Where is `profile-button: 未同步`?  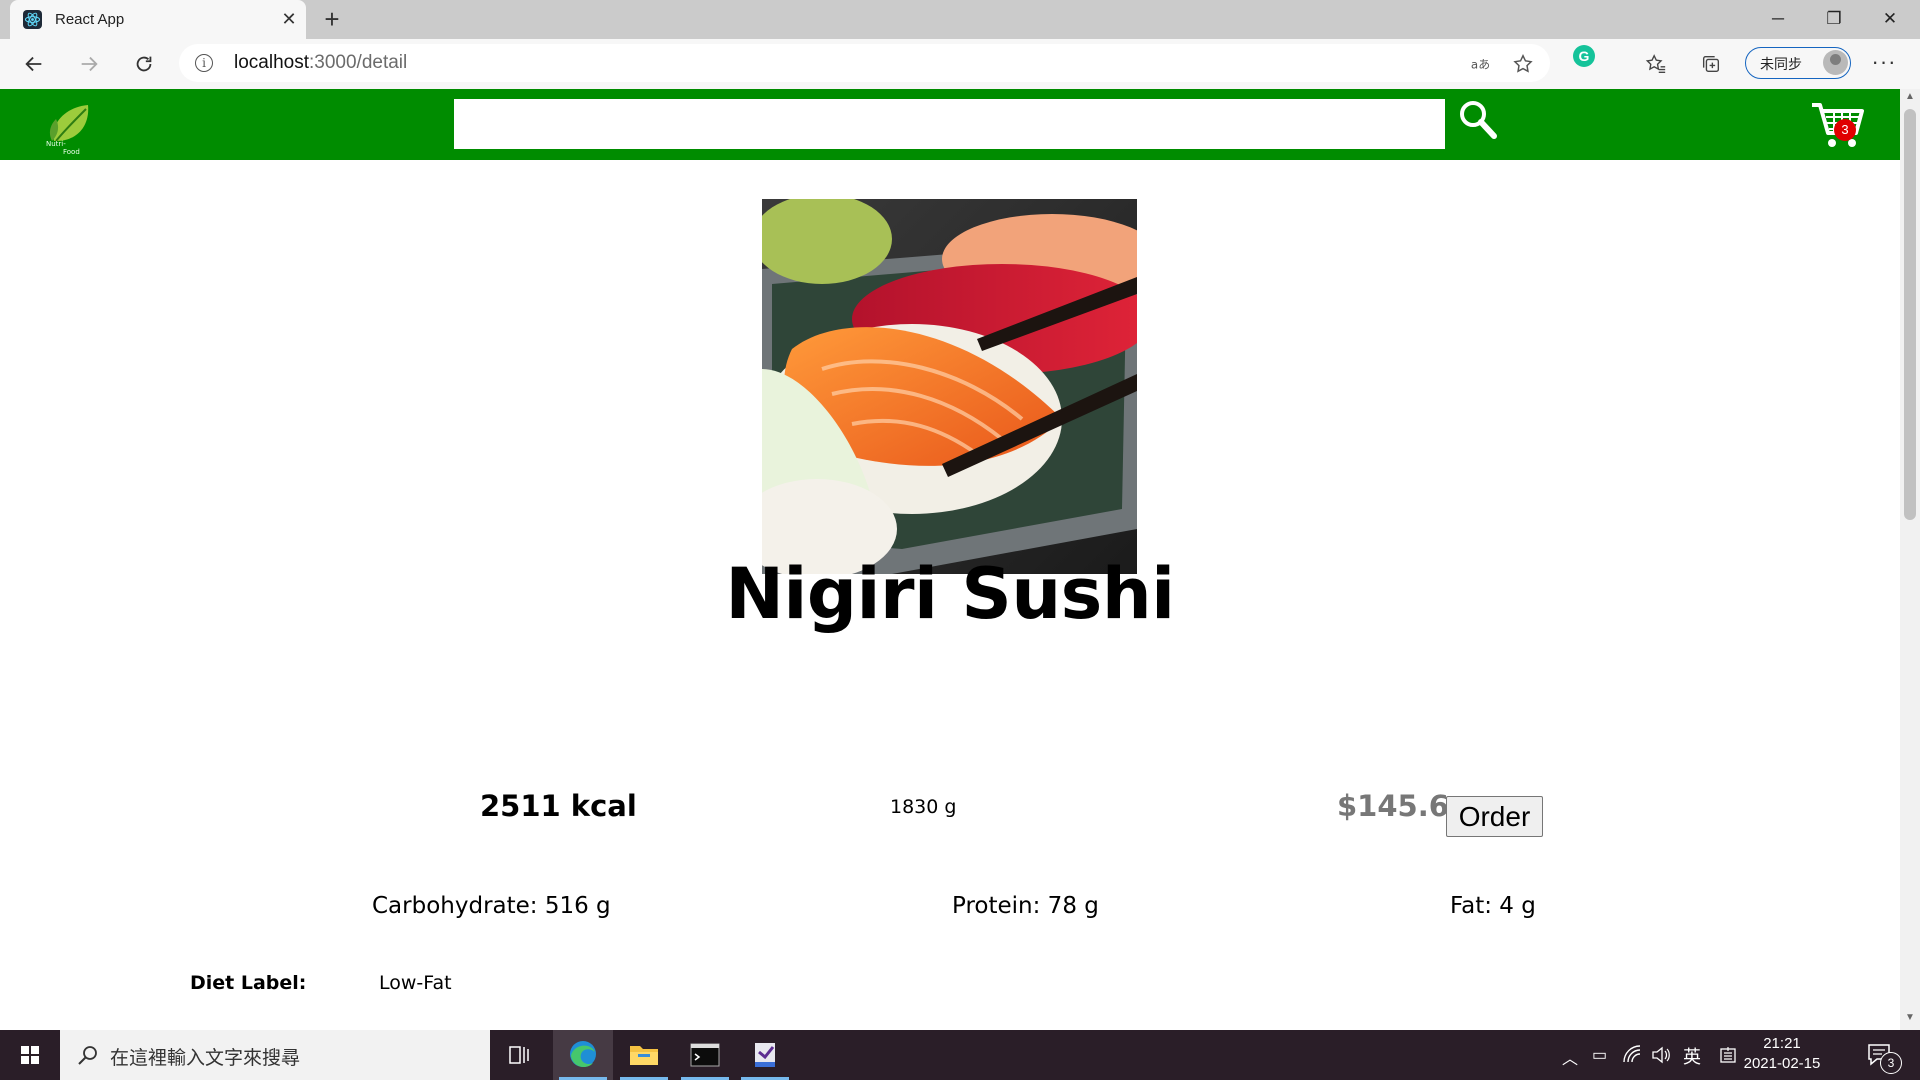 profile-button: 未同步 is located at coordinates (1798, 63).